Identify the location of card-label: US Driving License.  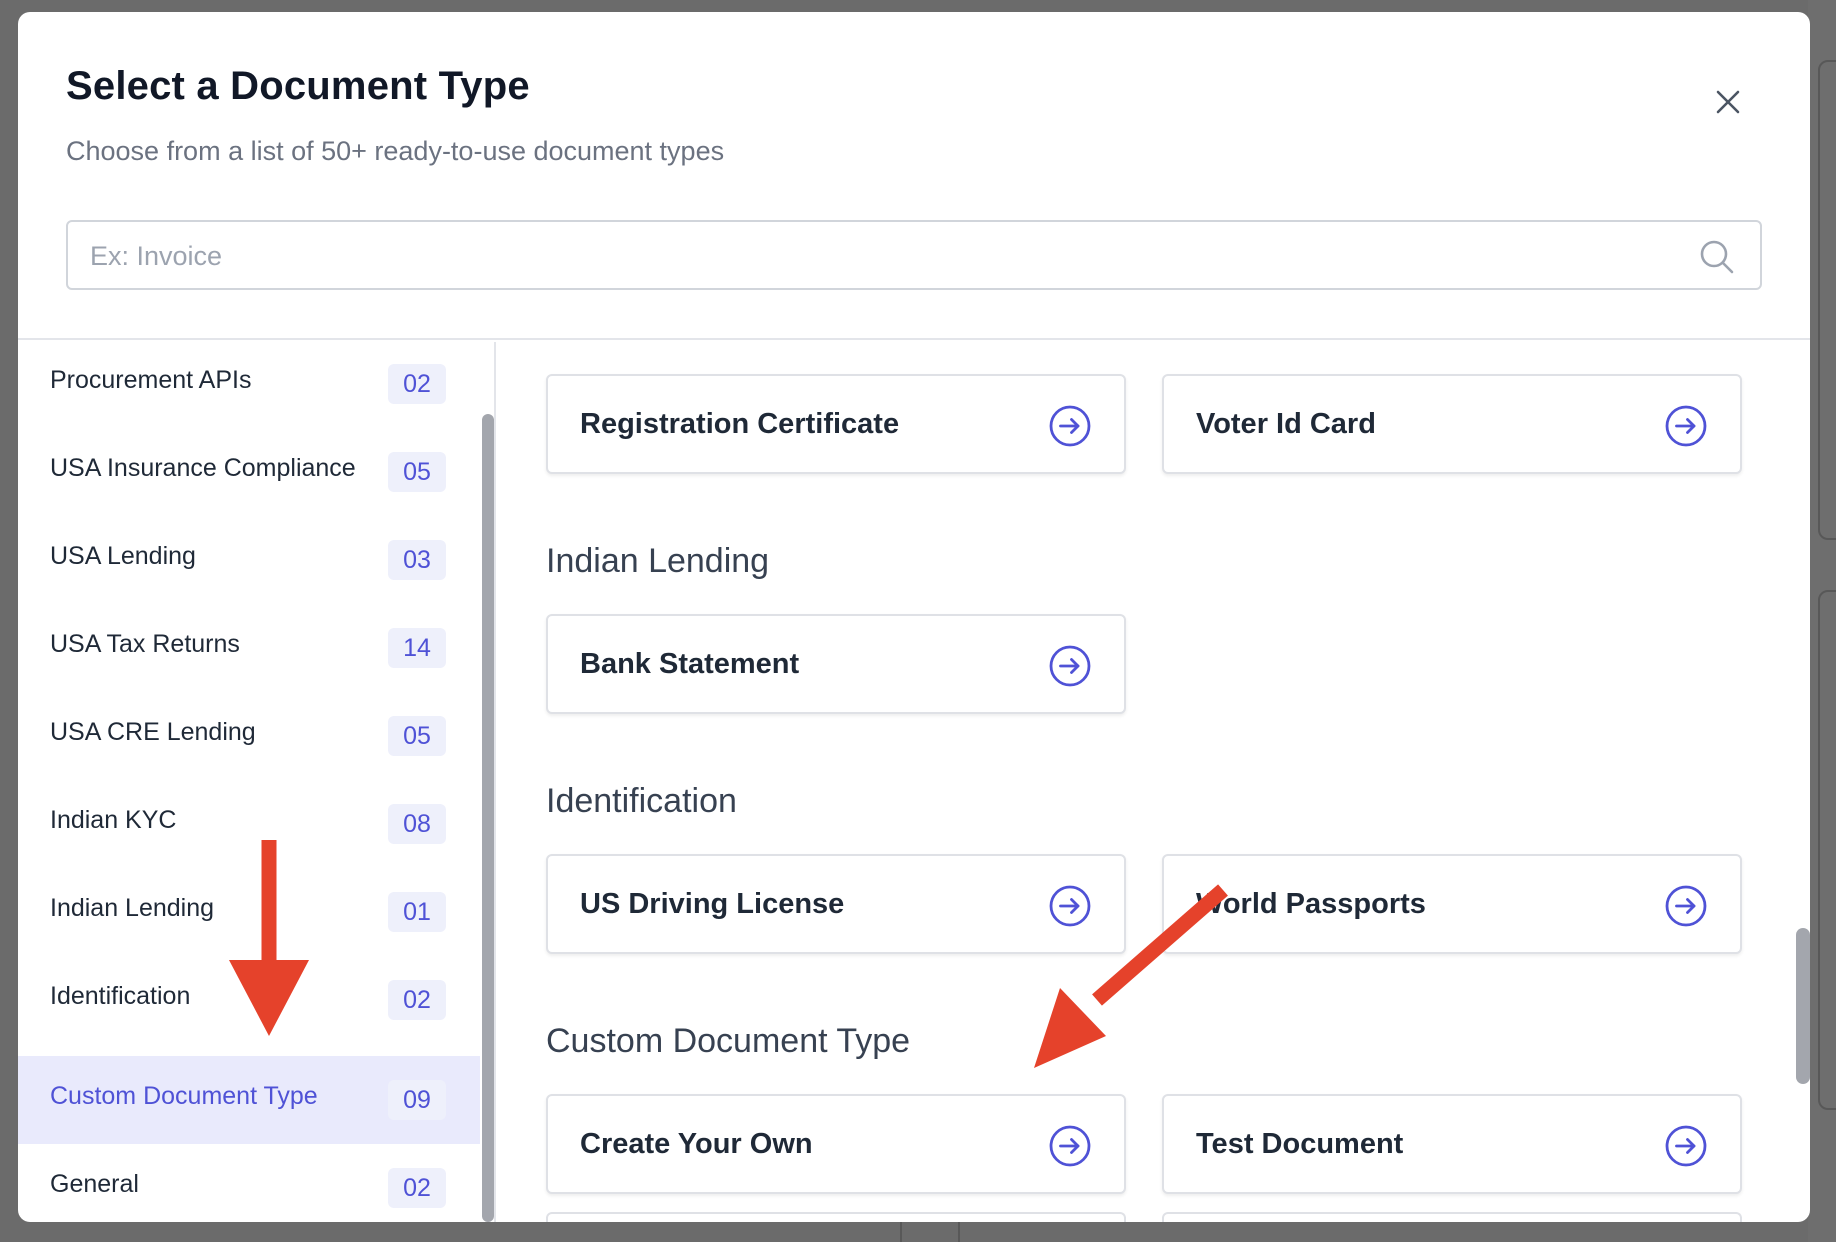
(712, 904).